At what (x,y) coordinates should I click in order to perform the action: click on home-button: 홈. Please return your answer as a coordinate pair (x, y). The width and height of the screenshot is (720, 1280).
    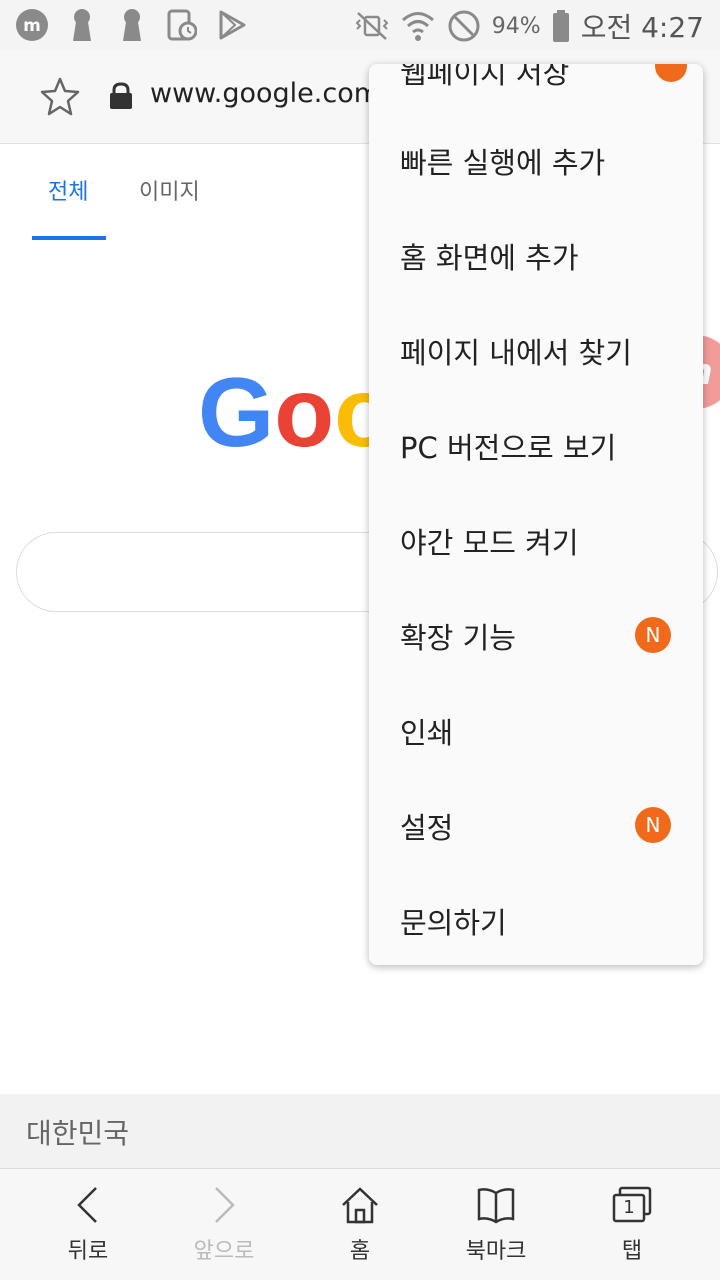
    Looking at the image, I should click on (360, 1224).